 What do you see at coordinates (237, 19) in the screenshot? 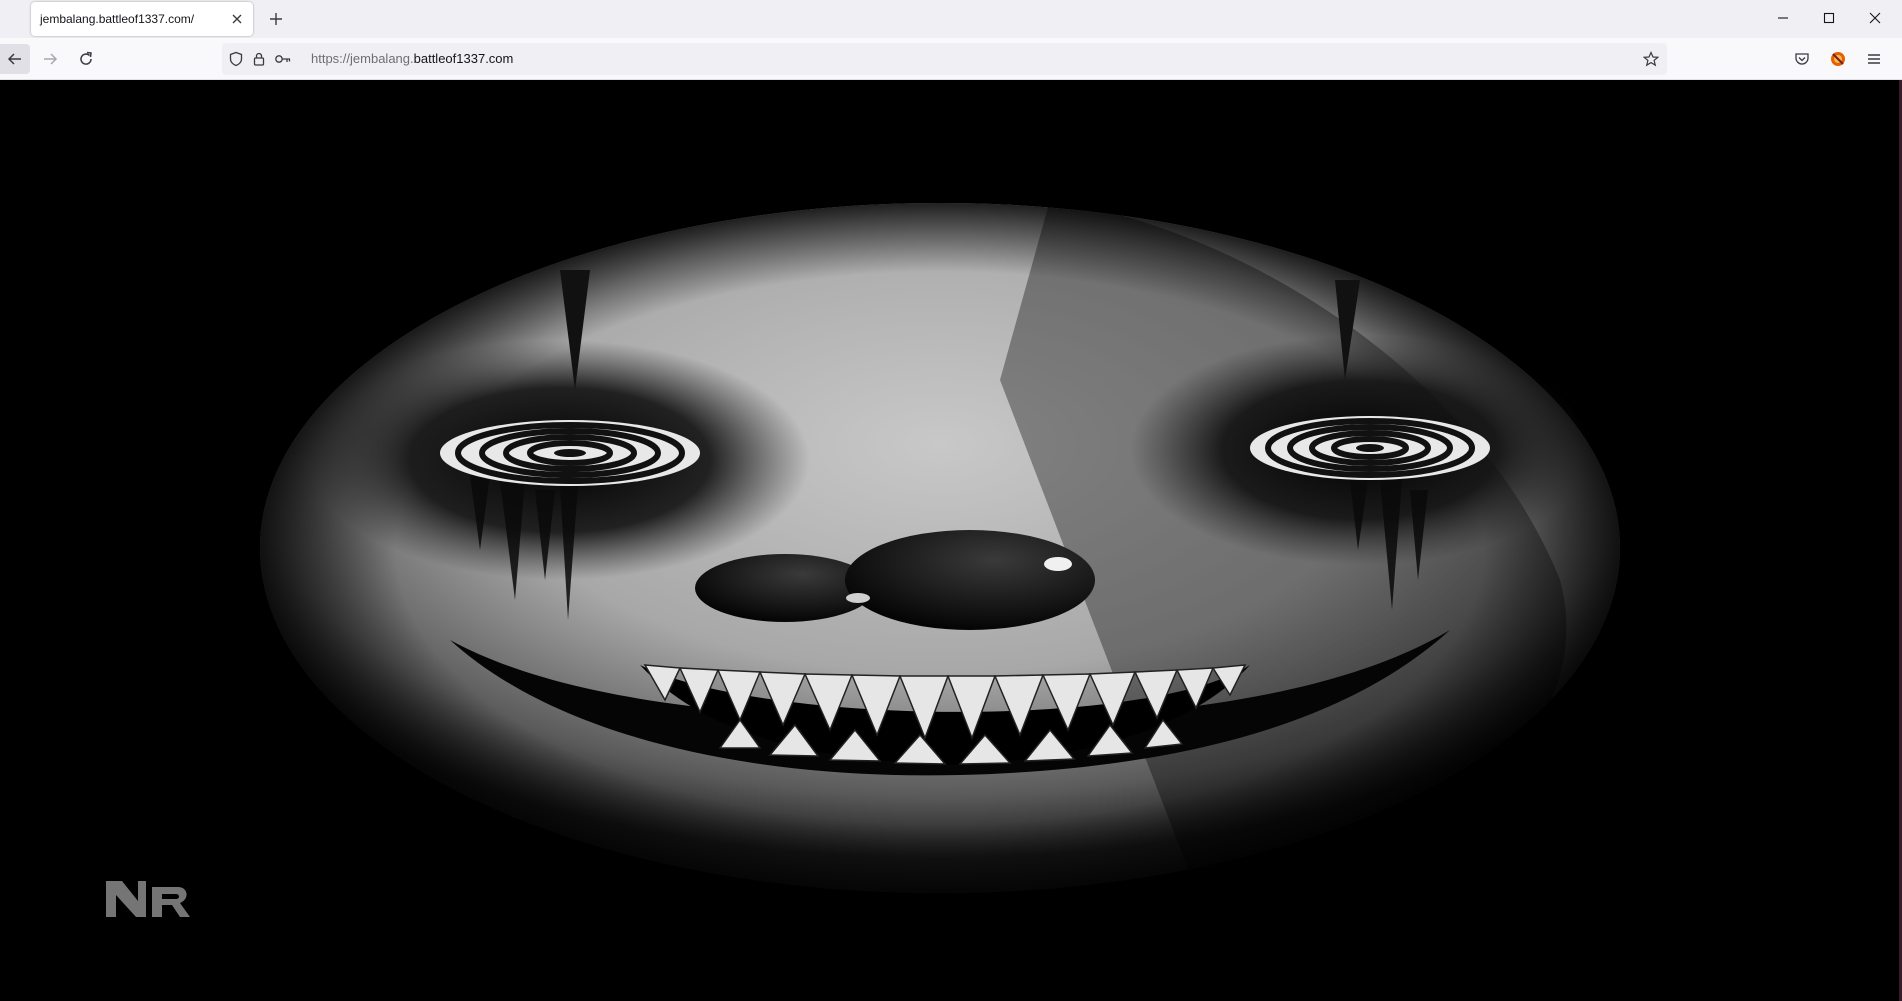
I see `tab-close-icon` at bounding box center [237, 19].